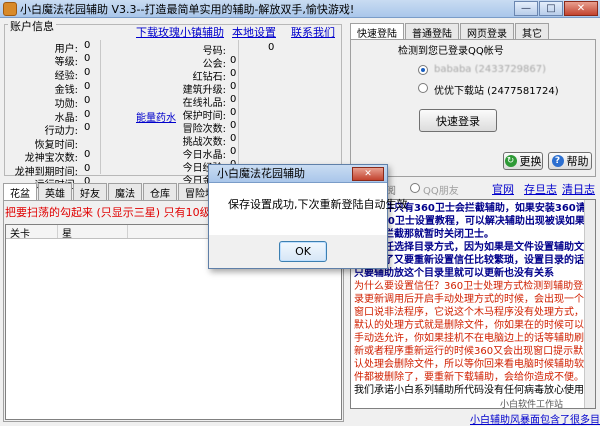 Image resolution: width=600 pixels, height=426 pixels. What do you see at coordinates (581, 8) in the screenshot?
I see `close-button: ✕` at bounding box center [581, 8].